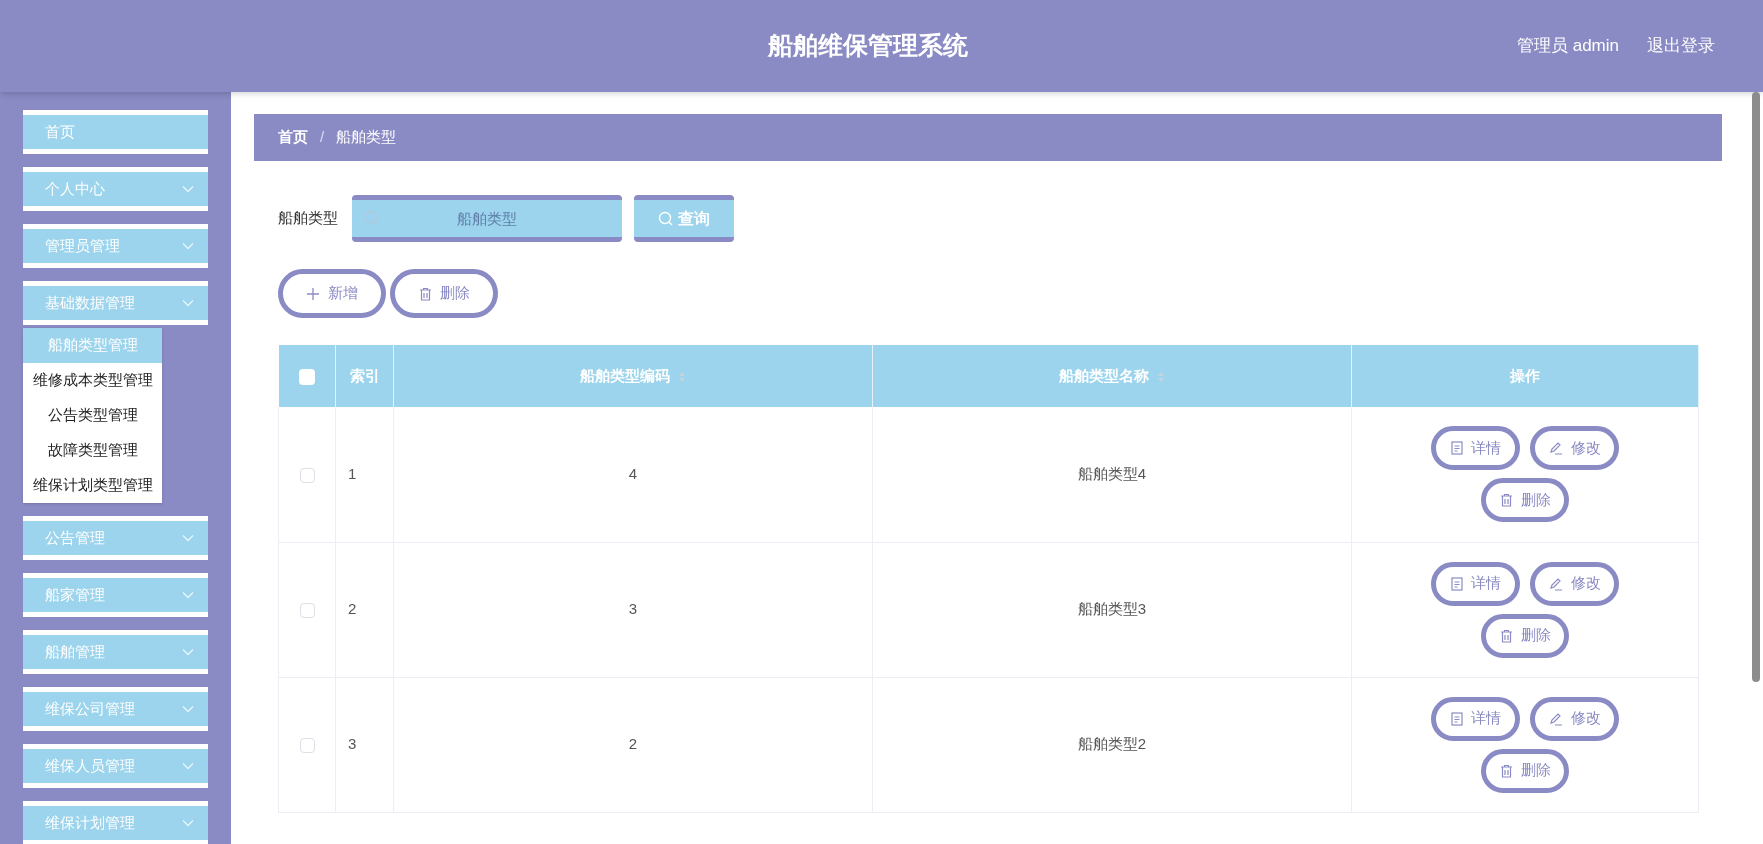 Image resolution: width=1763 pixels, height=844 pixels. Describe the element at coordinates (1112, 473) in the screenshot. I see `table-cell: 船舶类型4` at that location.